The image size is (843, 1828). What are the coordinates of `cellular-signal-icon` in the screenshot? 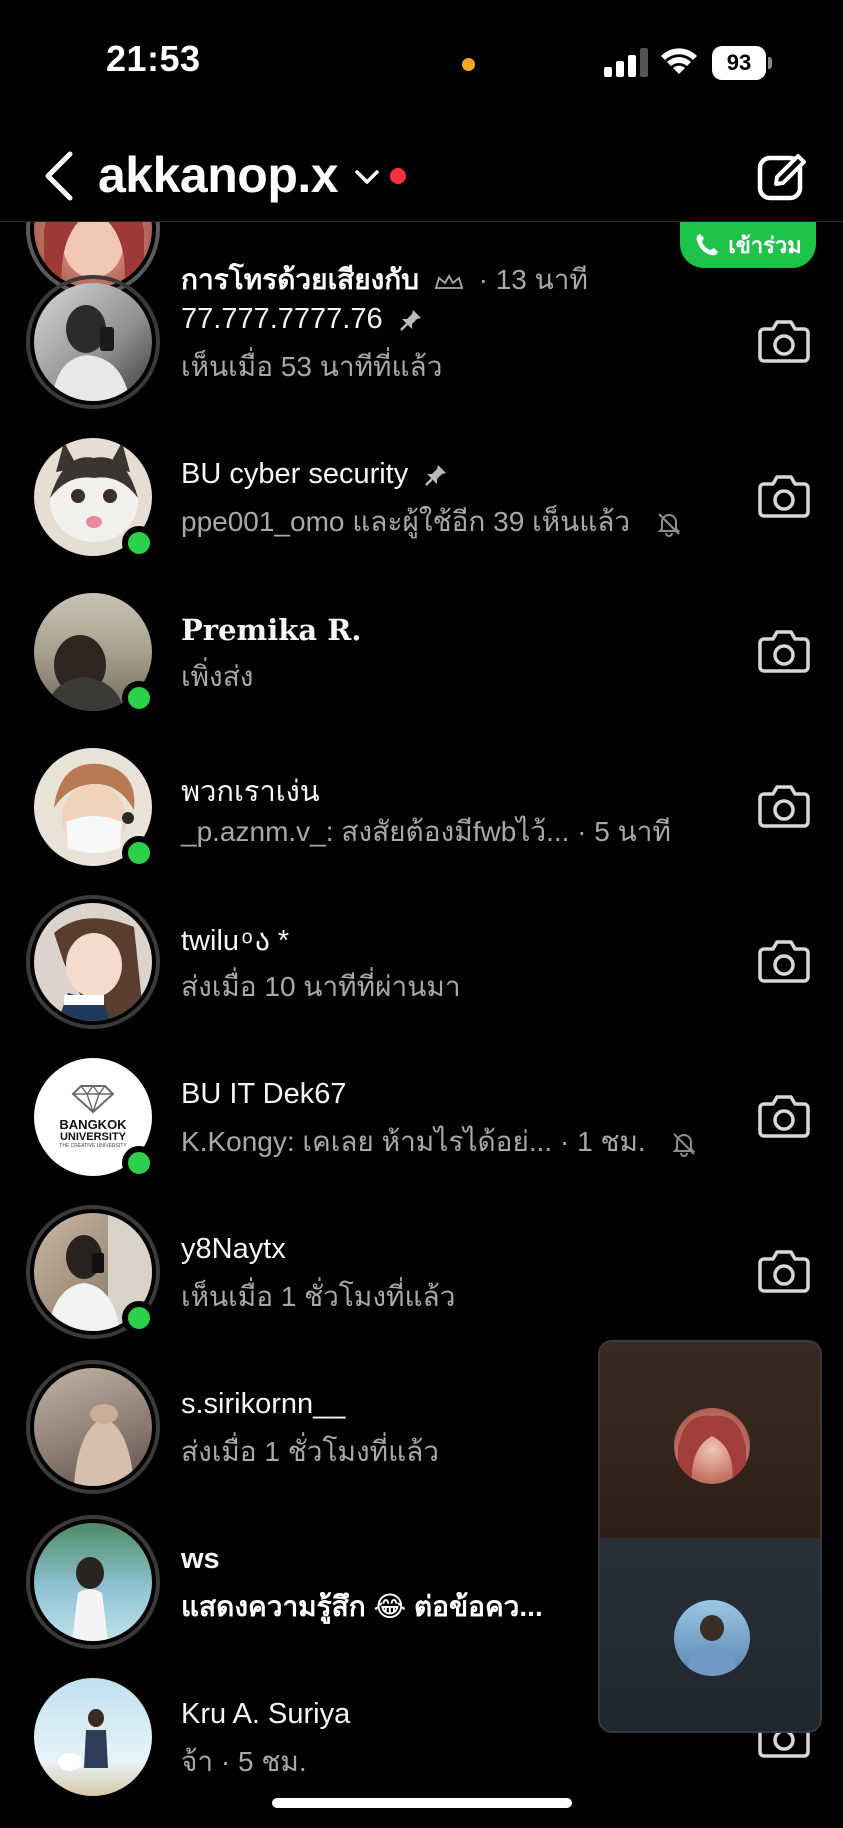 It's located at (626, 62).